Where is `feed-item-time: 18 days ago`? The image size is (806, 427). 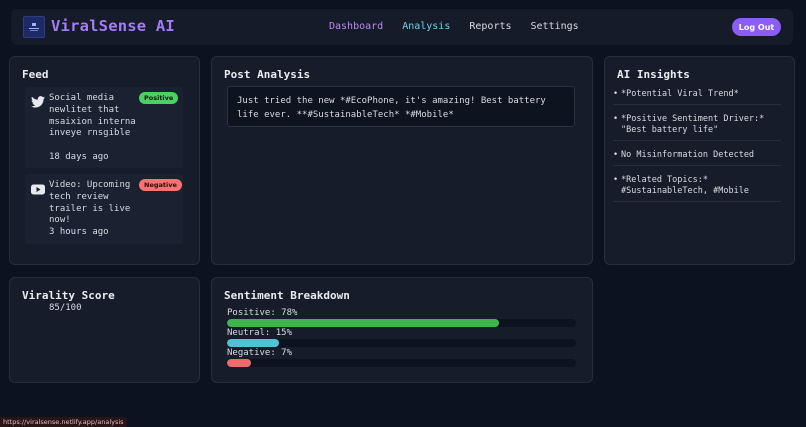 feed-item-time: 18 days ago is located at coordinates (79, 157).